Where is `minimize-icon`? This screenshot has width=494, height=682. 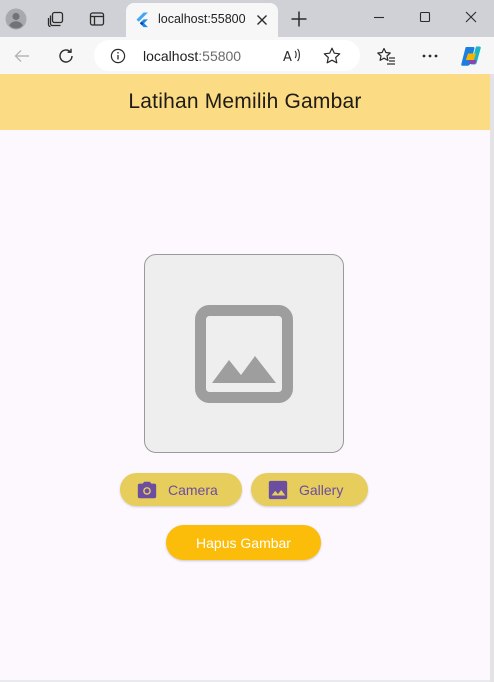 minimize-icon is located at coordinates (379, 17).